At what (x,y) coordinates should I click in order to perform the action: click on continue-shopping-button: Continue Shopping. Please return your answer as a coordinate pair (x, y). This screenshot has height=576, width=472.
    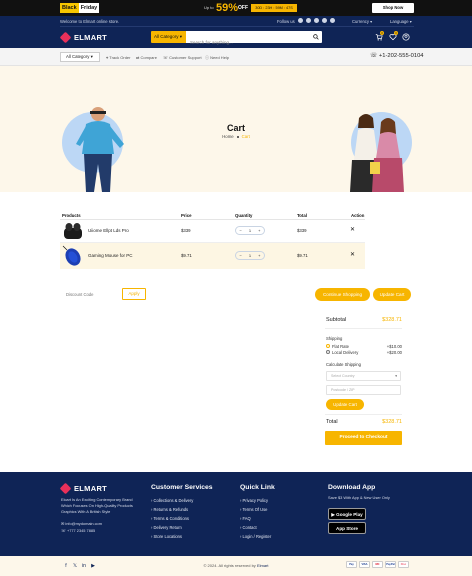
    Looking at the image, I should click on (342, 294).